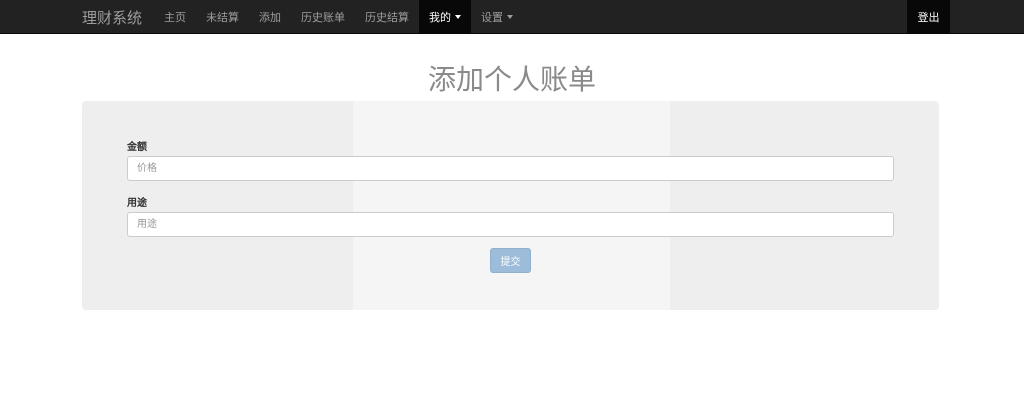 The image size is (1024, 420). I want to click on nav-item-home-label: 主页, so click(175, 17).